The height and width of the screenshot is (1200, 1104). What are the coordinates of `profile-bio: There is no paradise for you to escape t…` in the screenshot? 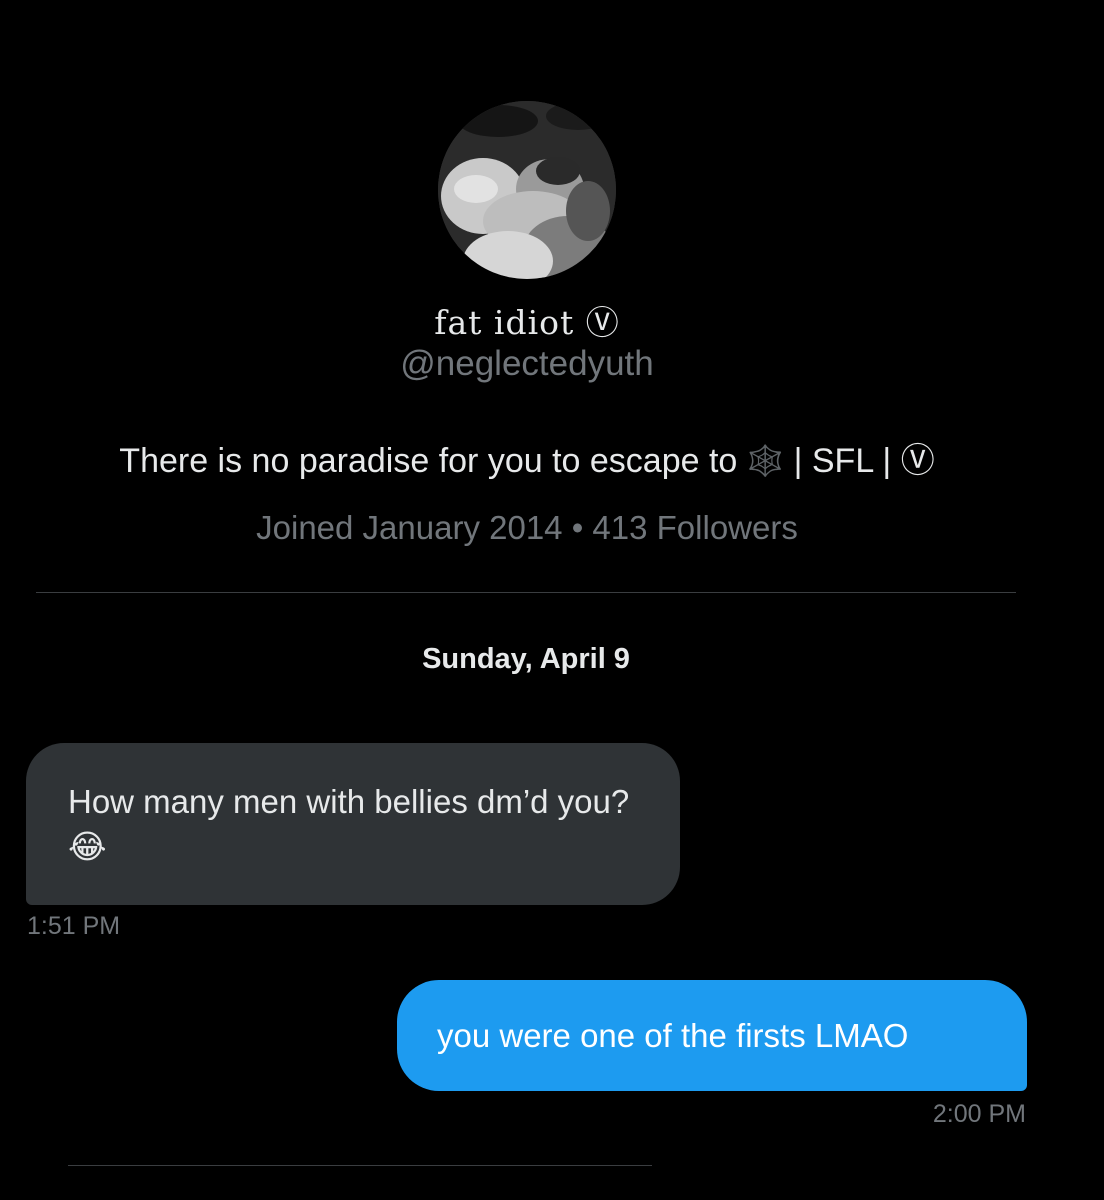 It's located at (527, 457).